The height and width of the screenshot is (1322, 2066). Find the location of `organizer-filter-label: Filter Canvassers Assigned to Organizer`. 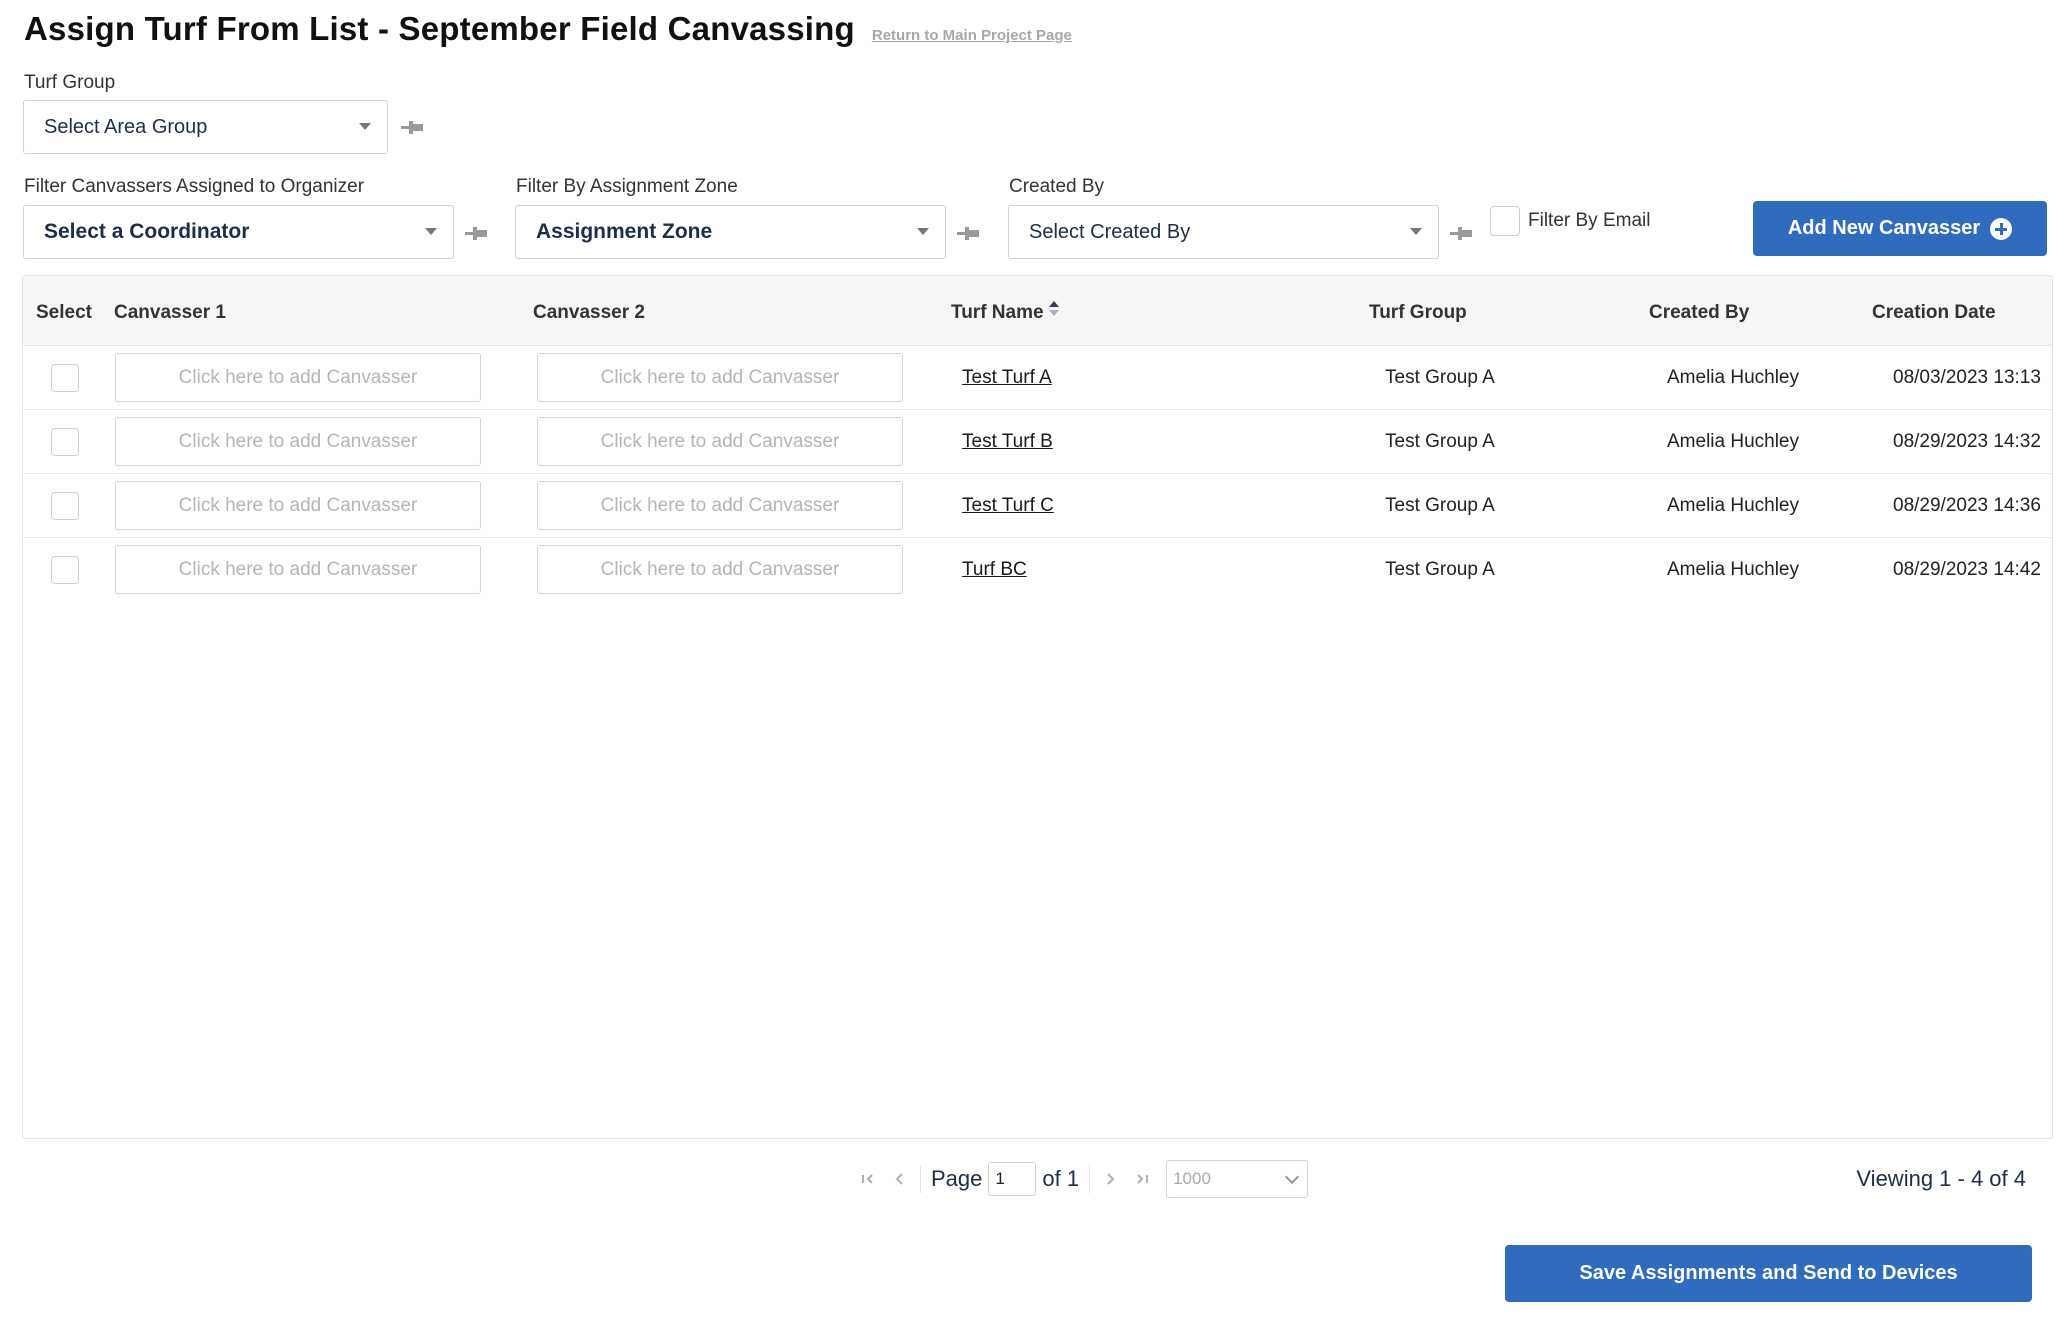

organizer-filter-label: Filter Canvassers Assigned to Organizer is located at coordinates (194, 186).